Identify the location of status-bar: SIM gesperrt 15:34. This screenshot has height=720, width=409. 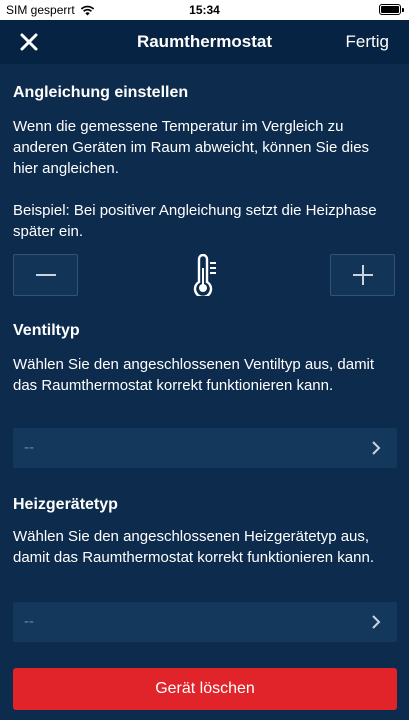
(204, 10).